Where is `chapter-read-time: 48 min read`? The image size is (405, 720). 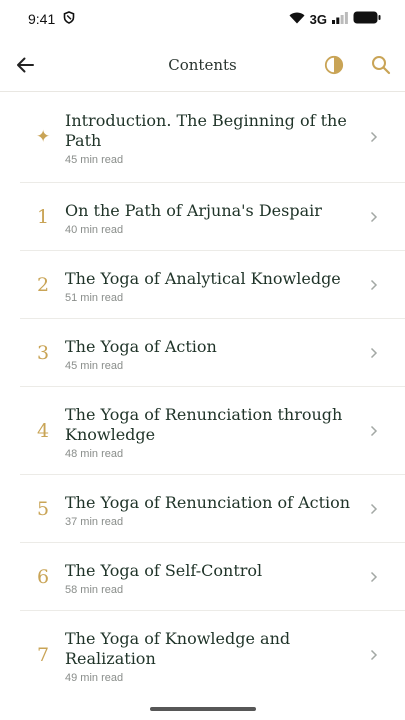 chapter-read-time: 48 min read is located at coordinates (94, 453).